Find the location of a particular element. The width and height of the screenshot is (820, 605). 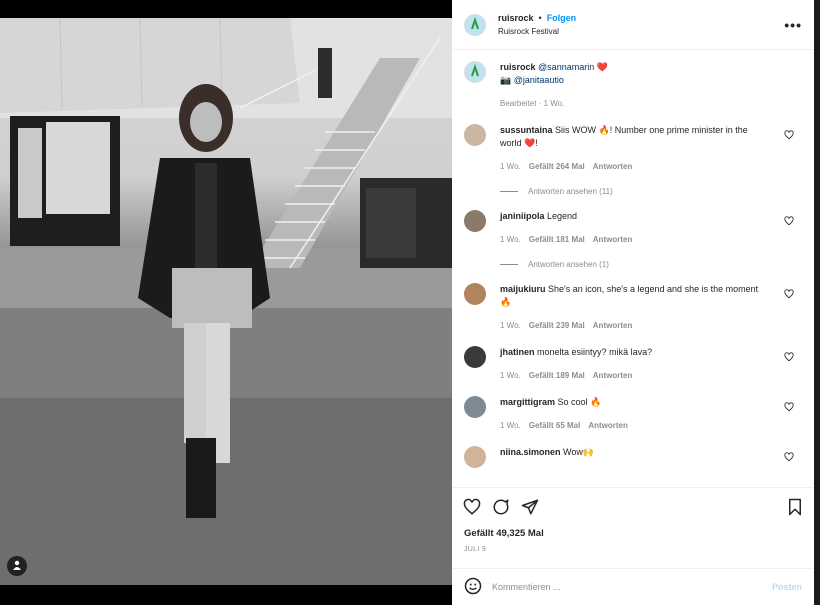

comment-likes: Gefällt 239 Mal is located at coordinates (557, 325).